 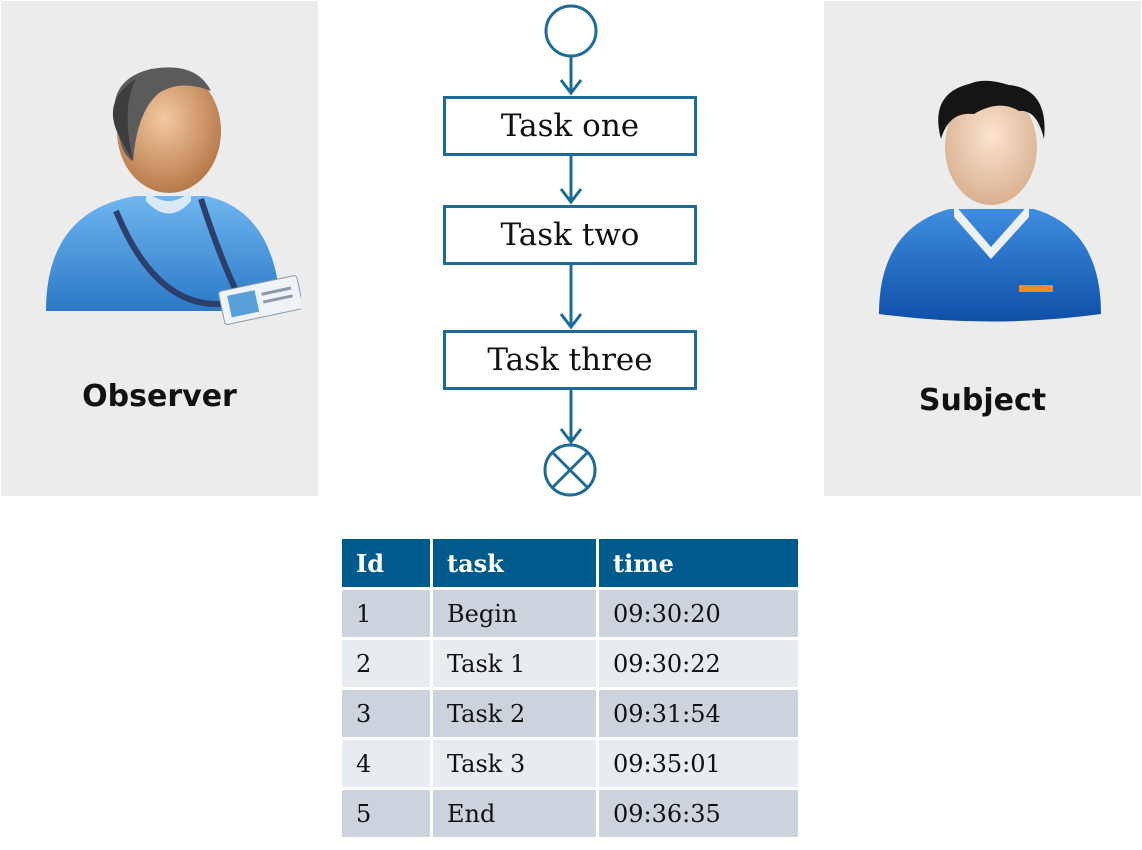 I want to click on cell-time: 09:30:22, so click(x=697, y=664).